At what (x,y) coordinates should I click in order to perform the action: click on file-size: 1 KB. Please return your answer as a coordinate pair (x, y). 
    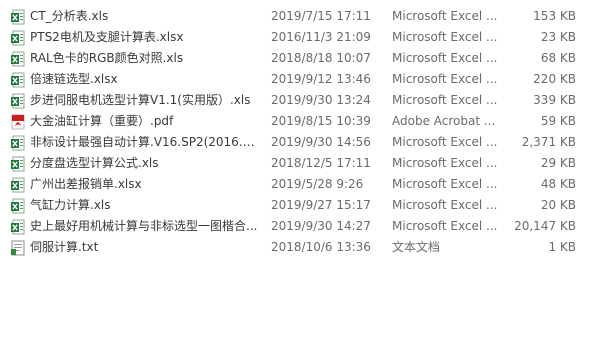
    Looking at the image, I should click on (562, 247).